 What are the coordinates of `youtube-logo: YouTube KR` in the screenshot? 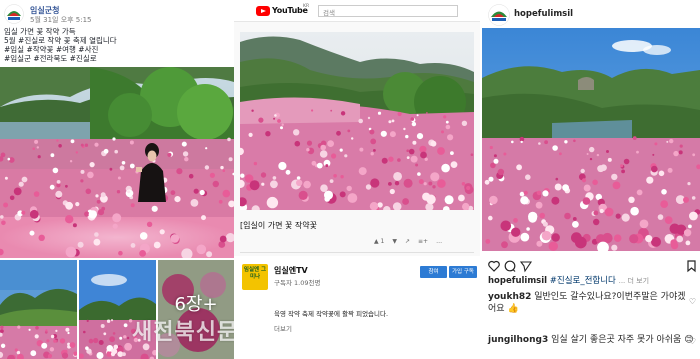 It's located at (285, 10).